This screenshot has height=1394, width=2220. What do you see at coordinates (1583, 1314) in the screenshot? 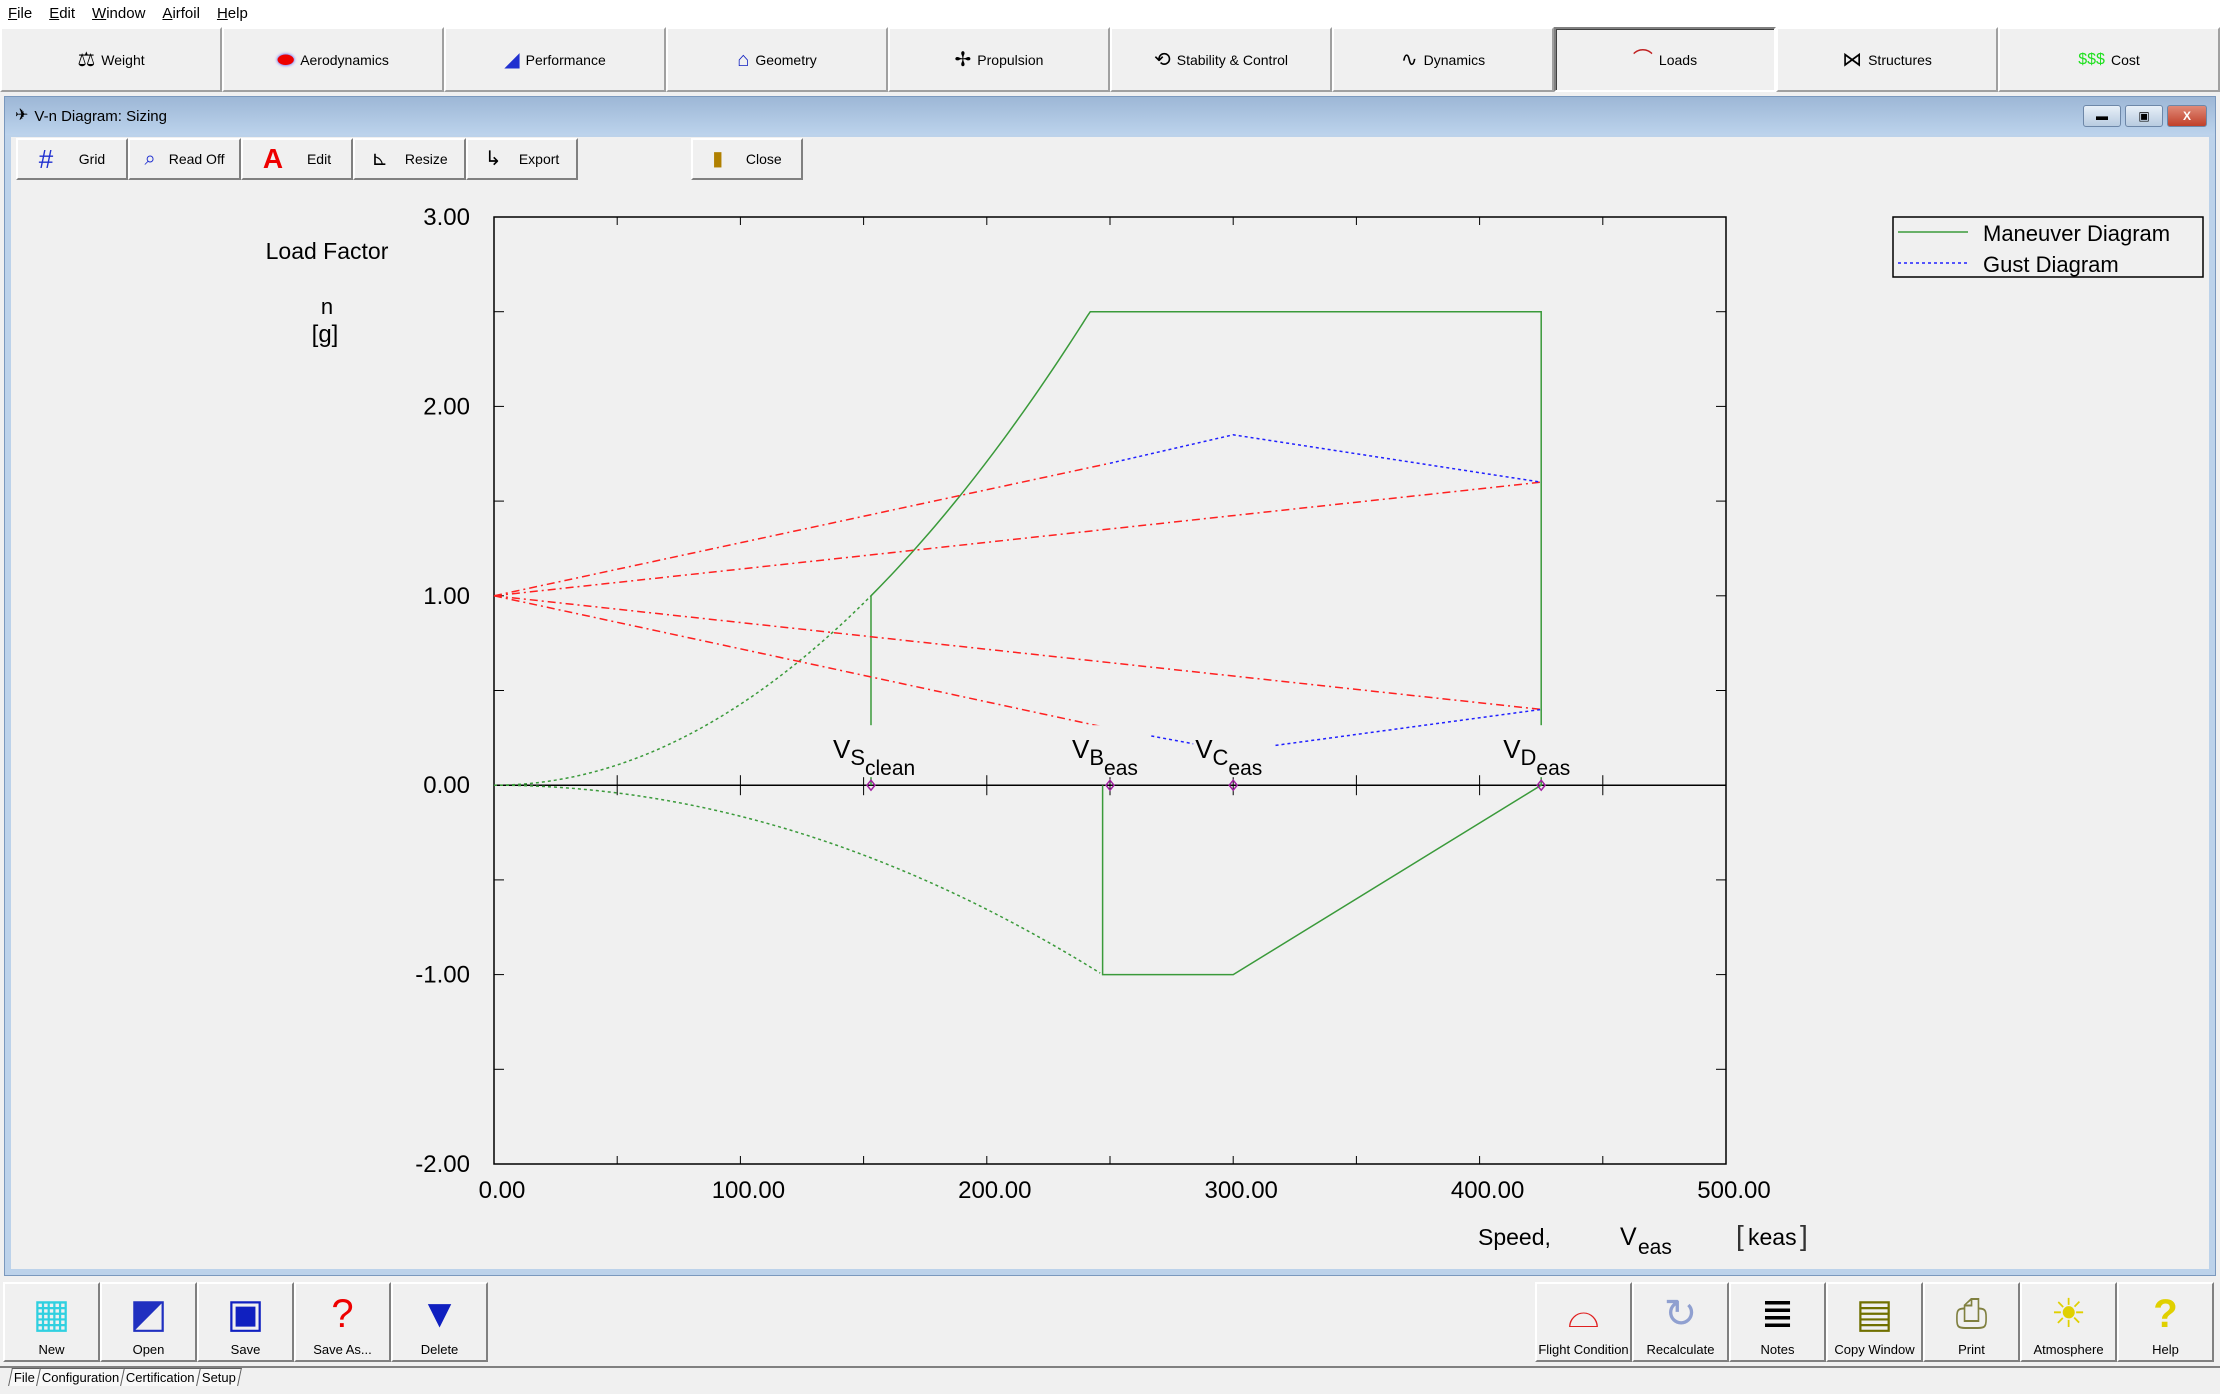
I see `flight-profile-icon: ⌓` at bounding box center [1583, 1314].